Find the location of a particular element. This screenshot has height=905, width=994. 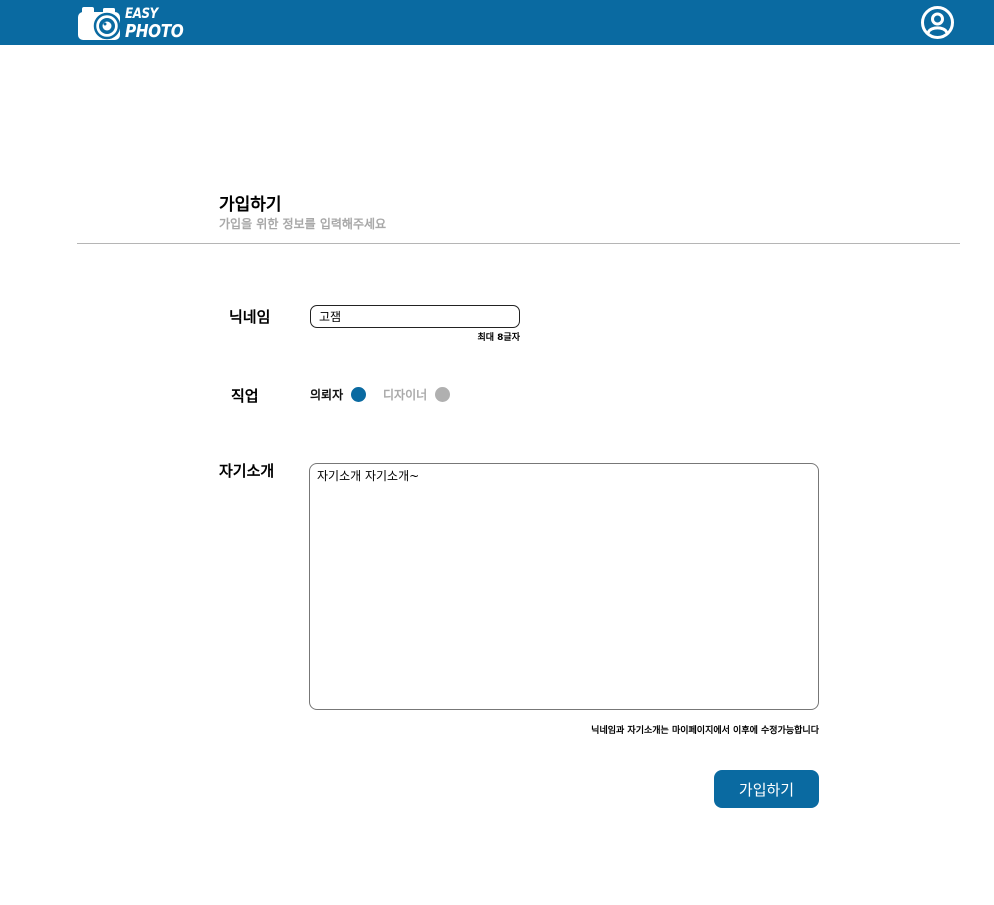

intro-hint: 닉네임과 자기소개는 마이페이지에서 이후에 수정가능합니다 is located at coordinates (705, 731).